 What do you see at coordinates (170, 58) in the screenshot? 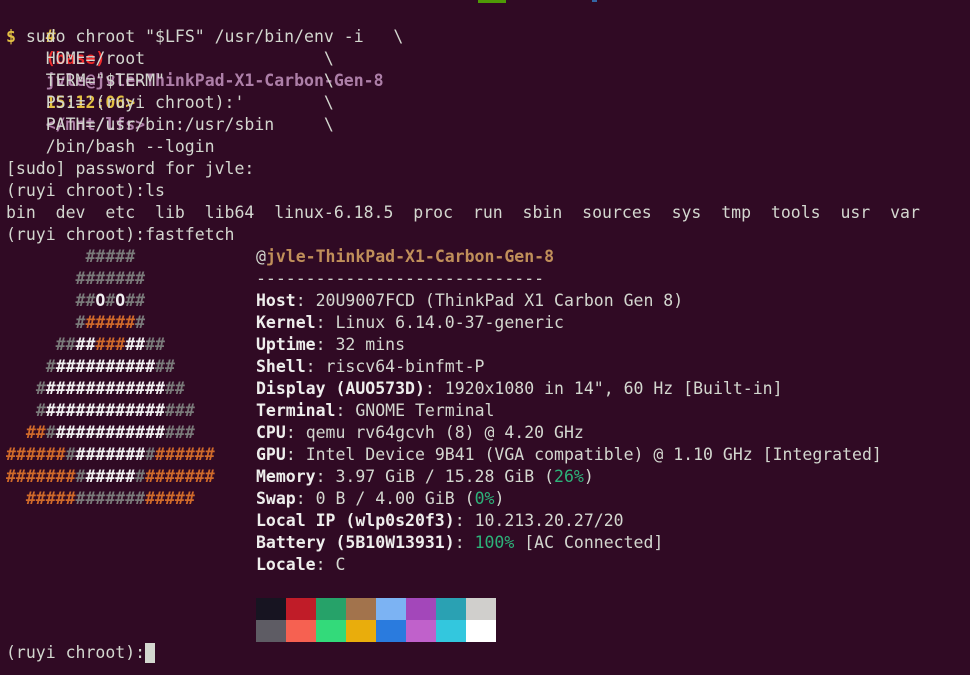
I see `command-line-2: HOME=/root \` at bounding box center [170, 58].